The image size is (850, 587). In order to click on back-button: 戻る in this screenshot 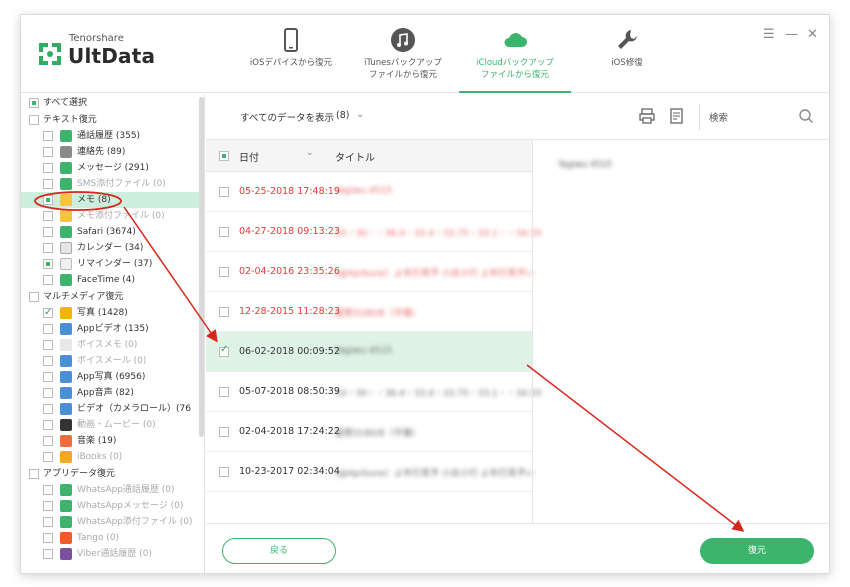, I will do `click(279, 551)`.